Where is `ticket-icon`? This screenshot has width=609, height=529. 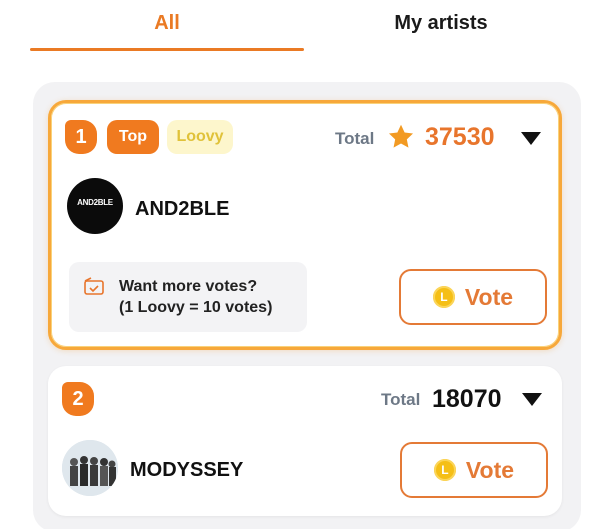
ticket-icon is located at coordinates (94, 286).